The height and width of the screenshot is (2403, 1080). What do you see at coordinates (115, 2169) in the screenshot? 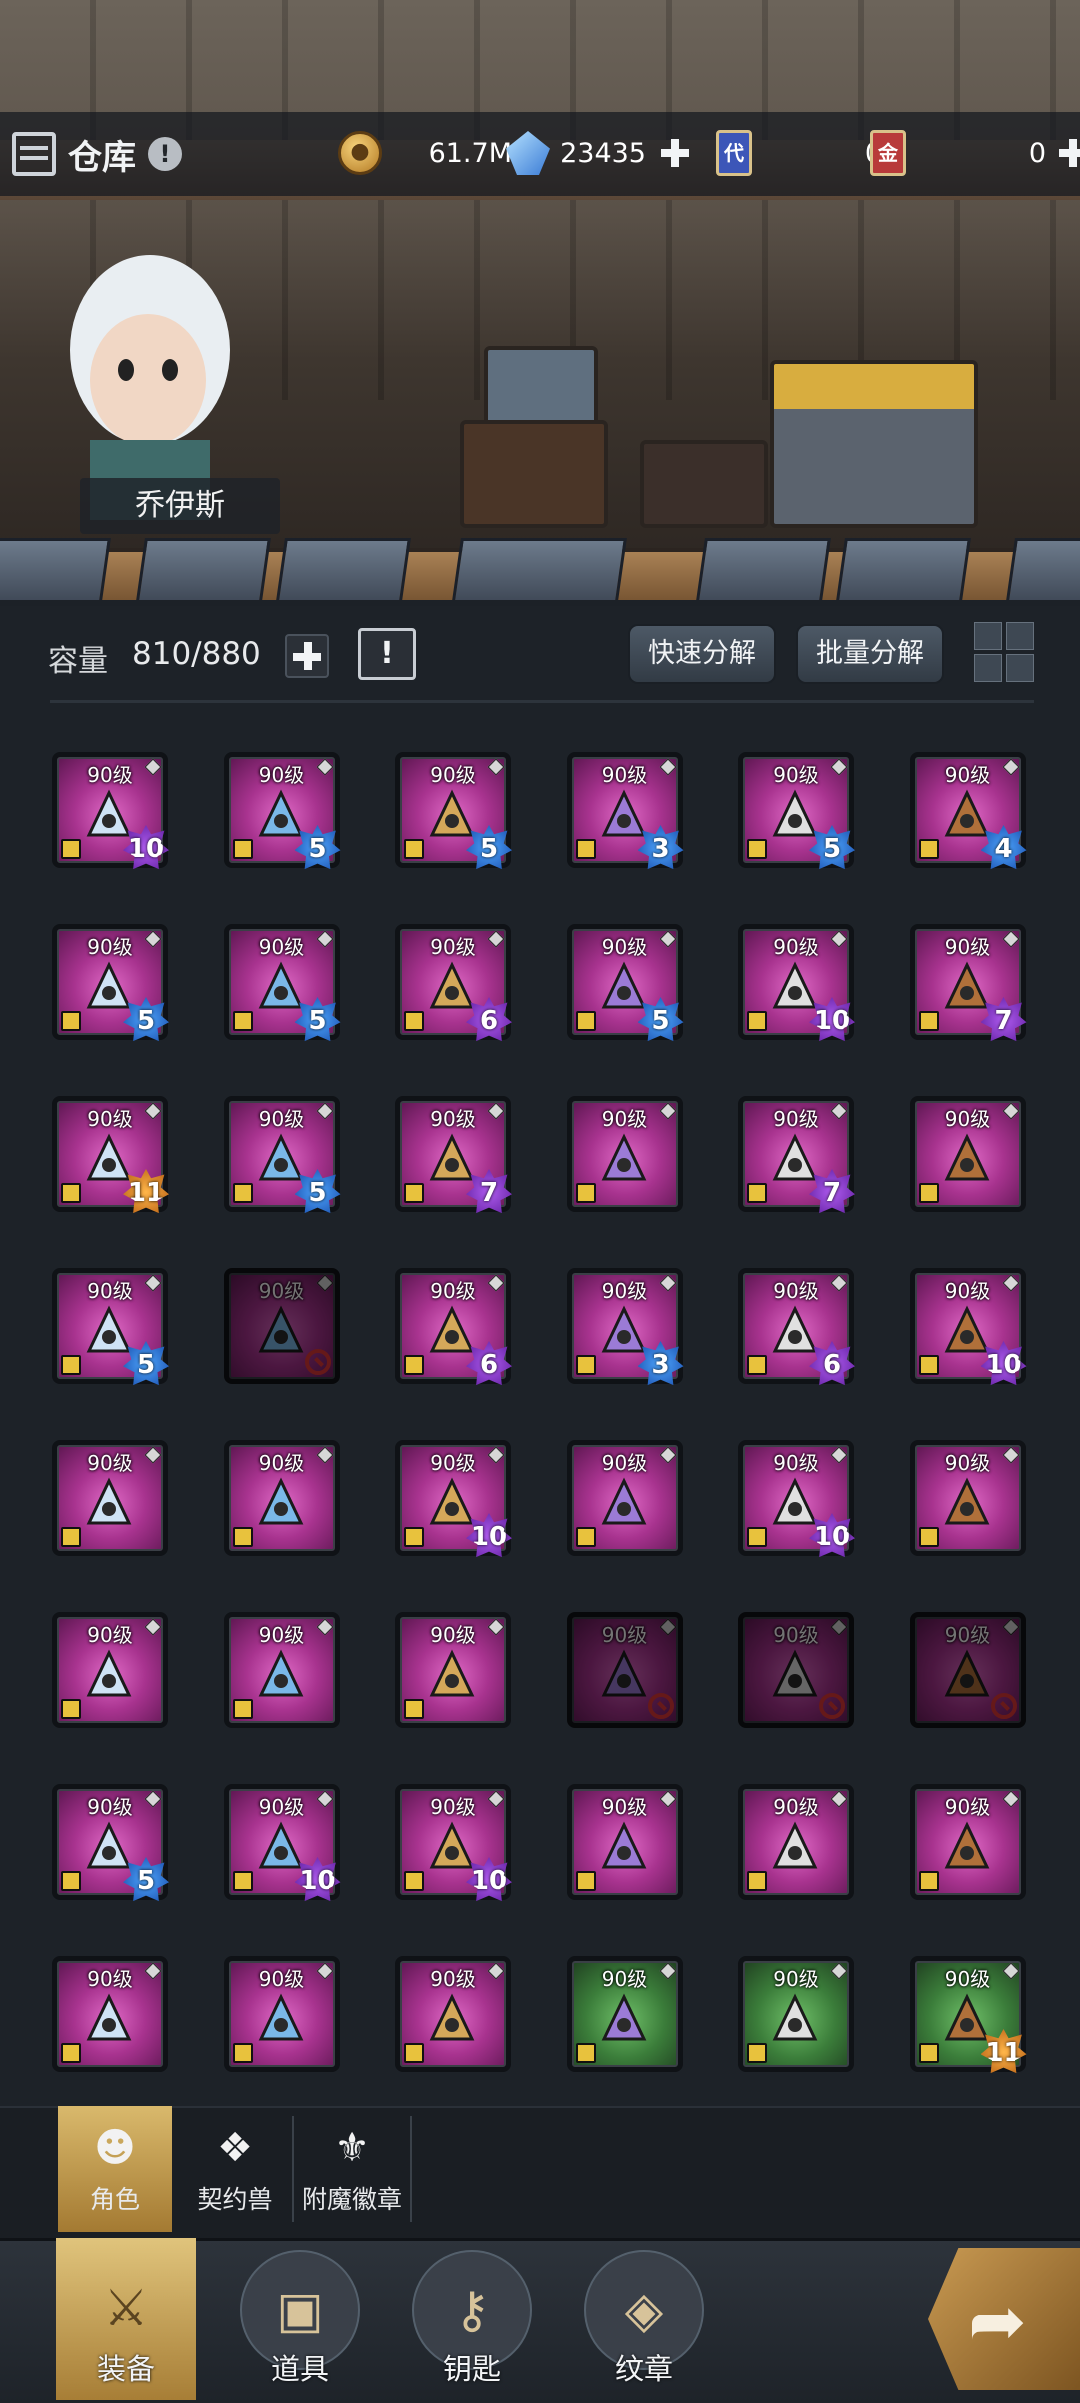
I see `tab-character: ☻ 角色` at bounding box center [115, 2169].